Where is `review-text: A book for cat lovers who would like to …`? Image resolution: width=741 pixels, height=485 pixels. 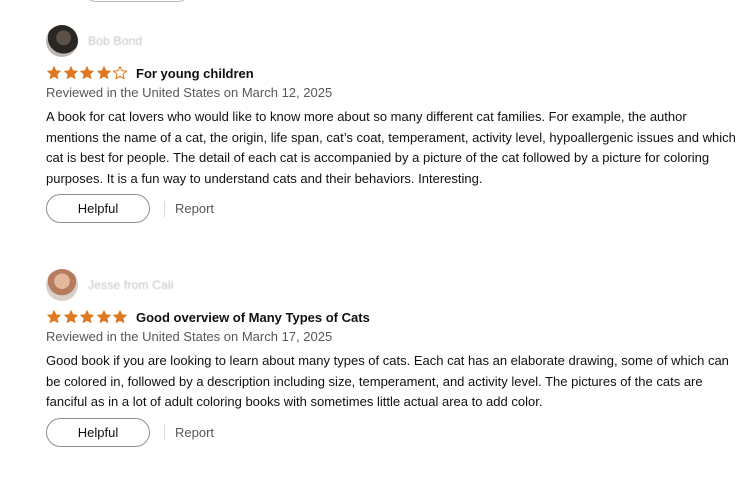 review-text: A book for cat lovers who would like to … is located at coordinates (391, 147).